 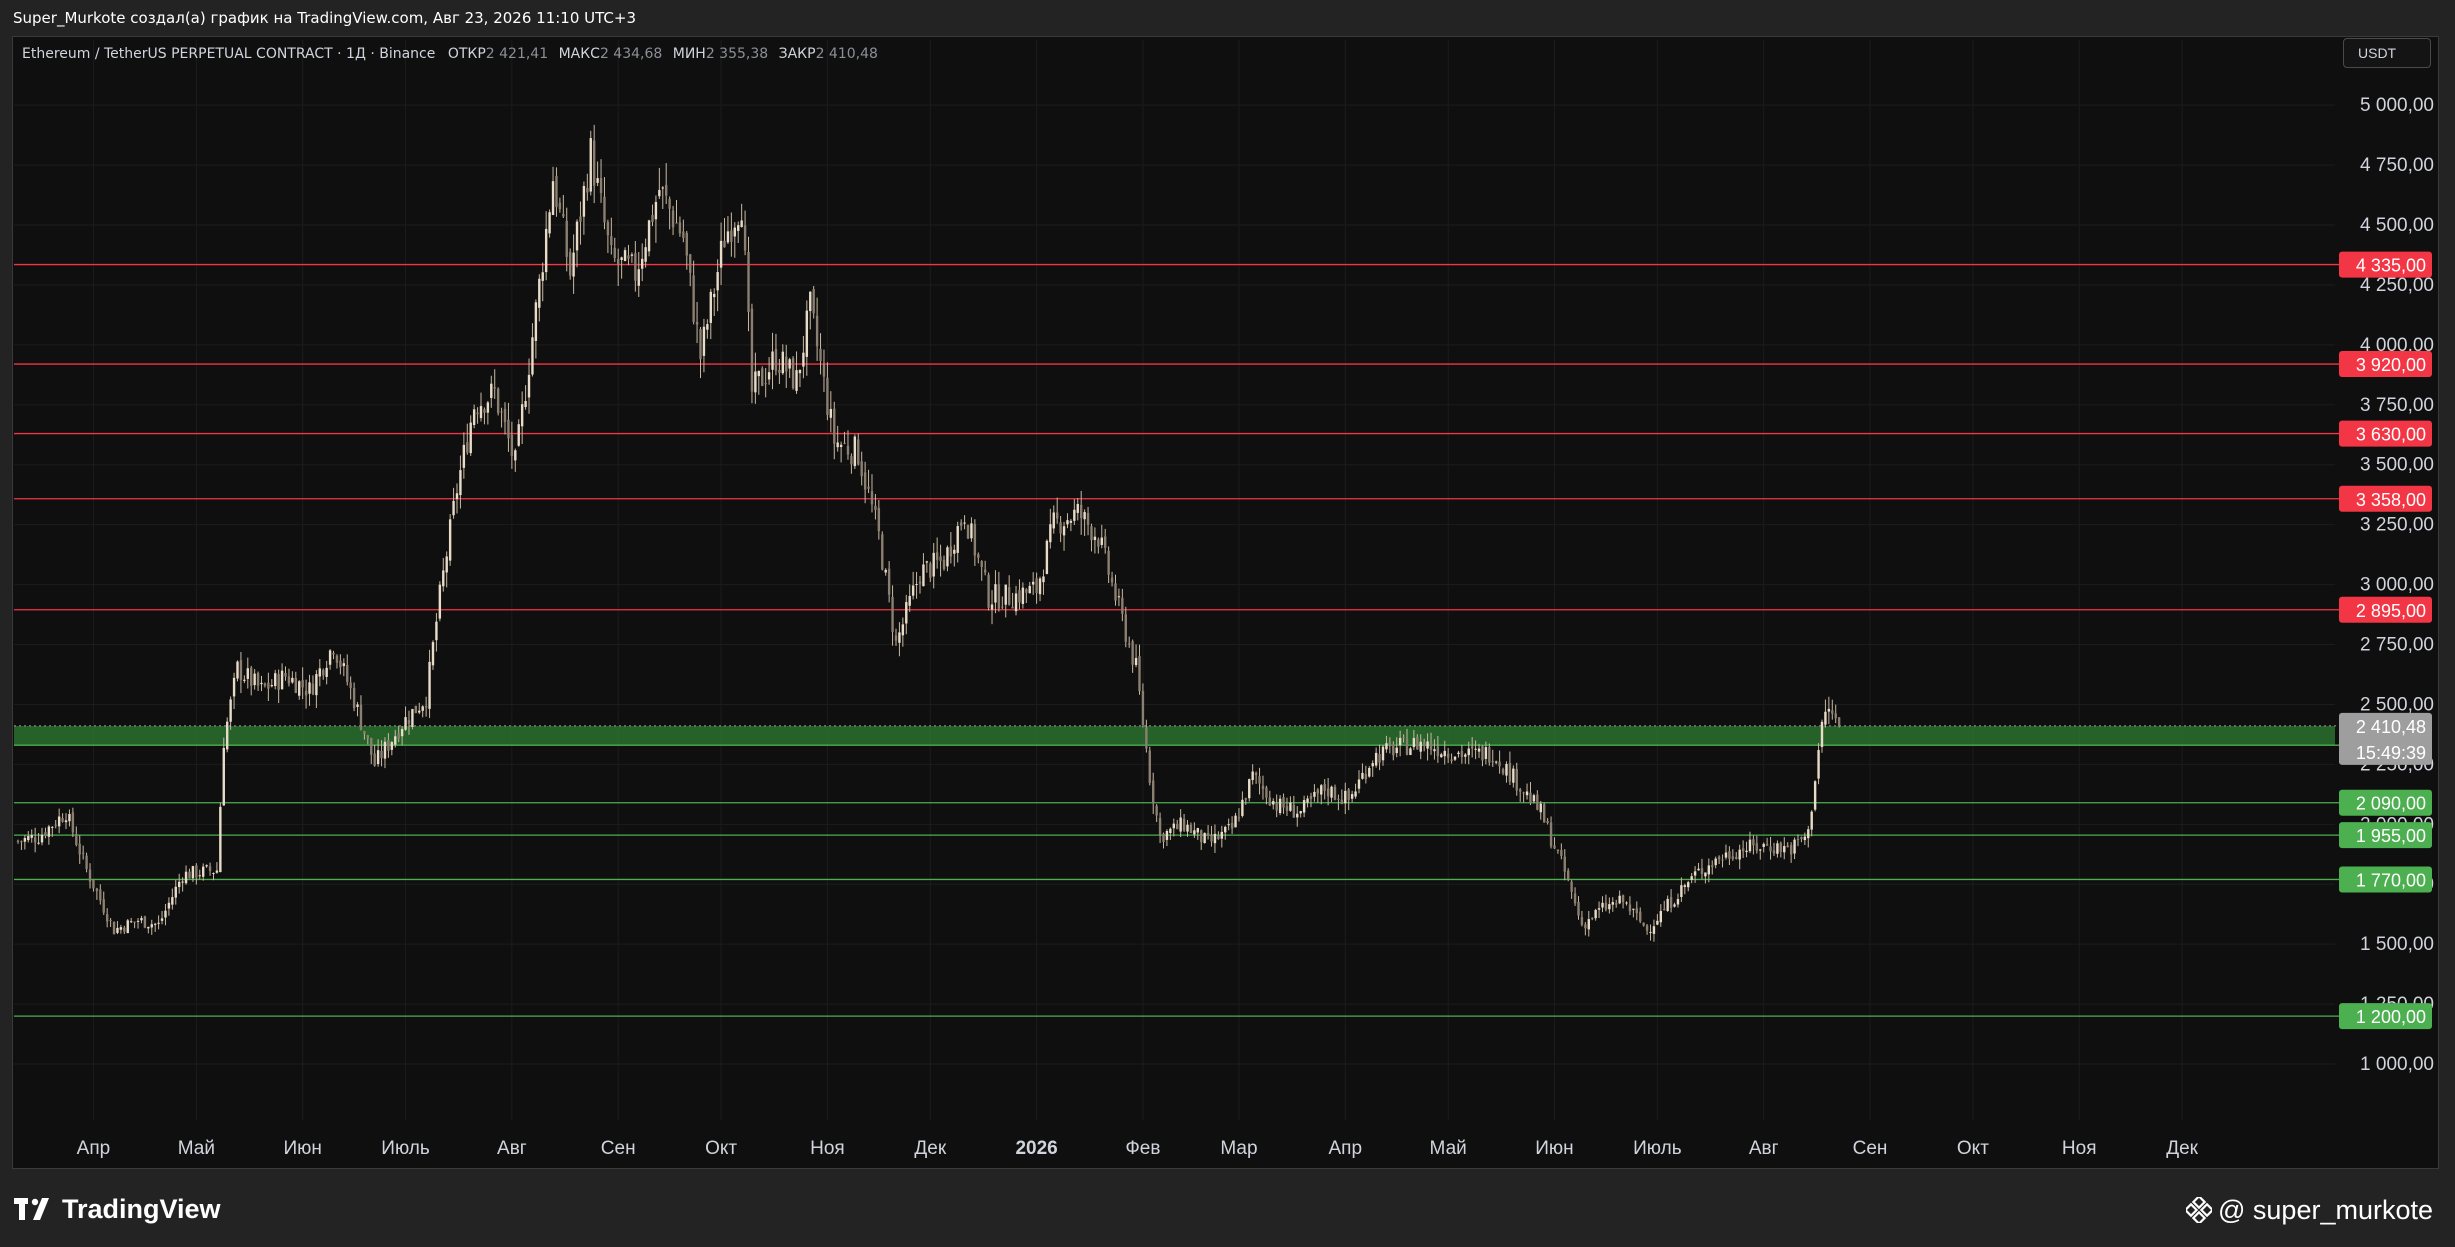 What do you see at coordinates (2391, 500) in the screenshot?
I see `level-badge-label: 3 358,00` at bounding box center [2391, 500].